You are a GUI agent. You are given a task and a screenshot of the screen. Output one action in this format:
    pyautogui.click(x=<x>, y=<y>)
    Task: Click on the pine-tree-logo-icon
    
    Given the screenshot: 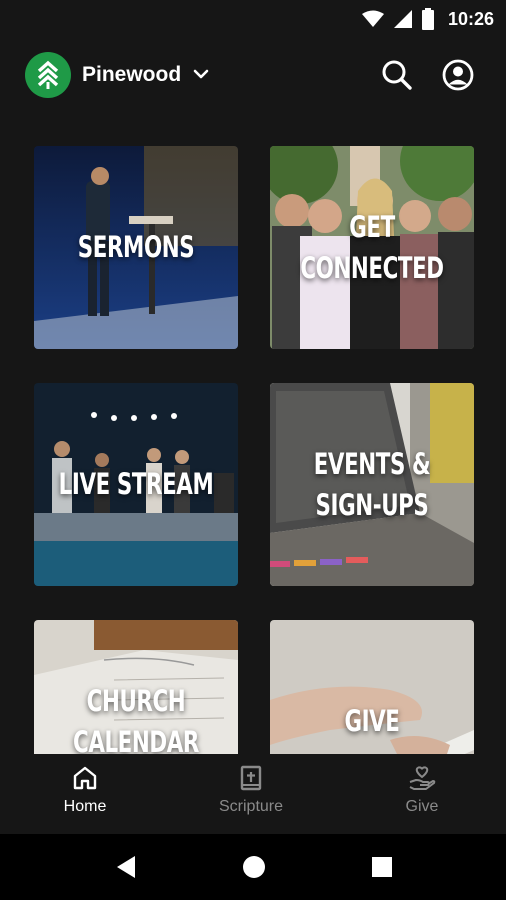 What is the action you would take?
    pyautogui.click(x=48, y=74)
    